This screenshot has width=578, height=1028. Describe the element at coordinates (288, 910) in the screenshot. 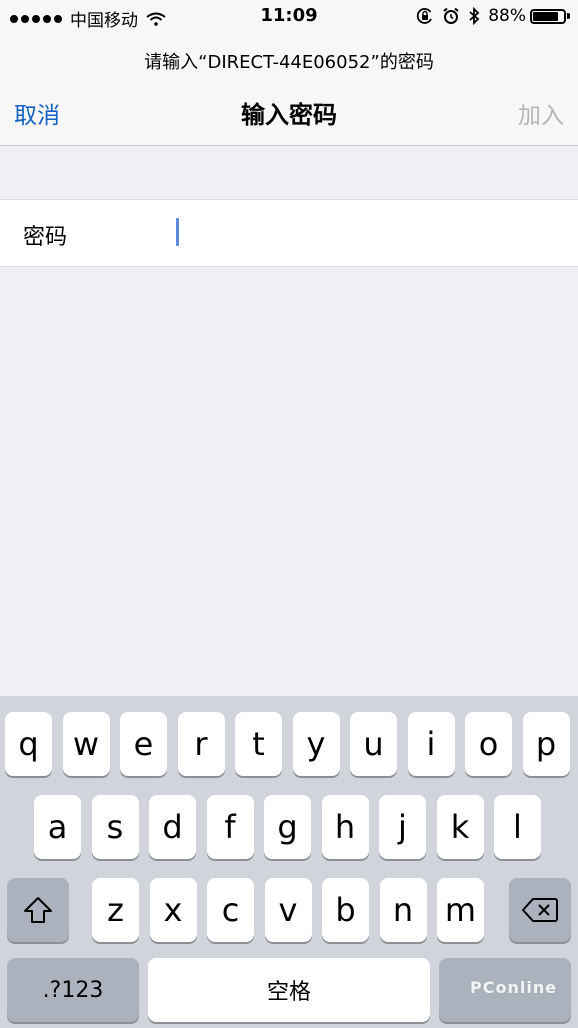

I see `key-v: v` at that location.